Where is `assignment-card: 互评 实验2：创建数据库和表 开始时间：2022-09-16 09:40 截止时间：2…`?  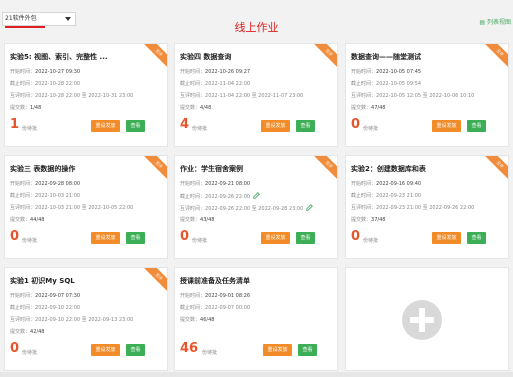 assignment-card: 互评 实验2：创建数据库和表 开始时间：2022-09-16 09:40 截止时间：2… is located at coordinates (427, 207).